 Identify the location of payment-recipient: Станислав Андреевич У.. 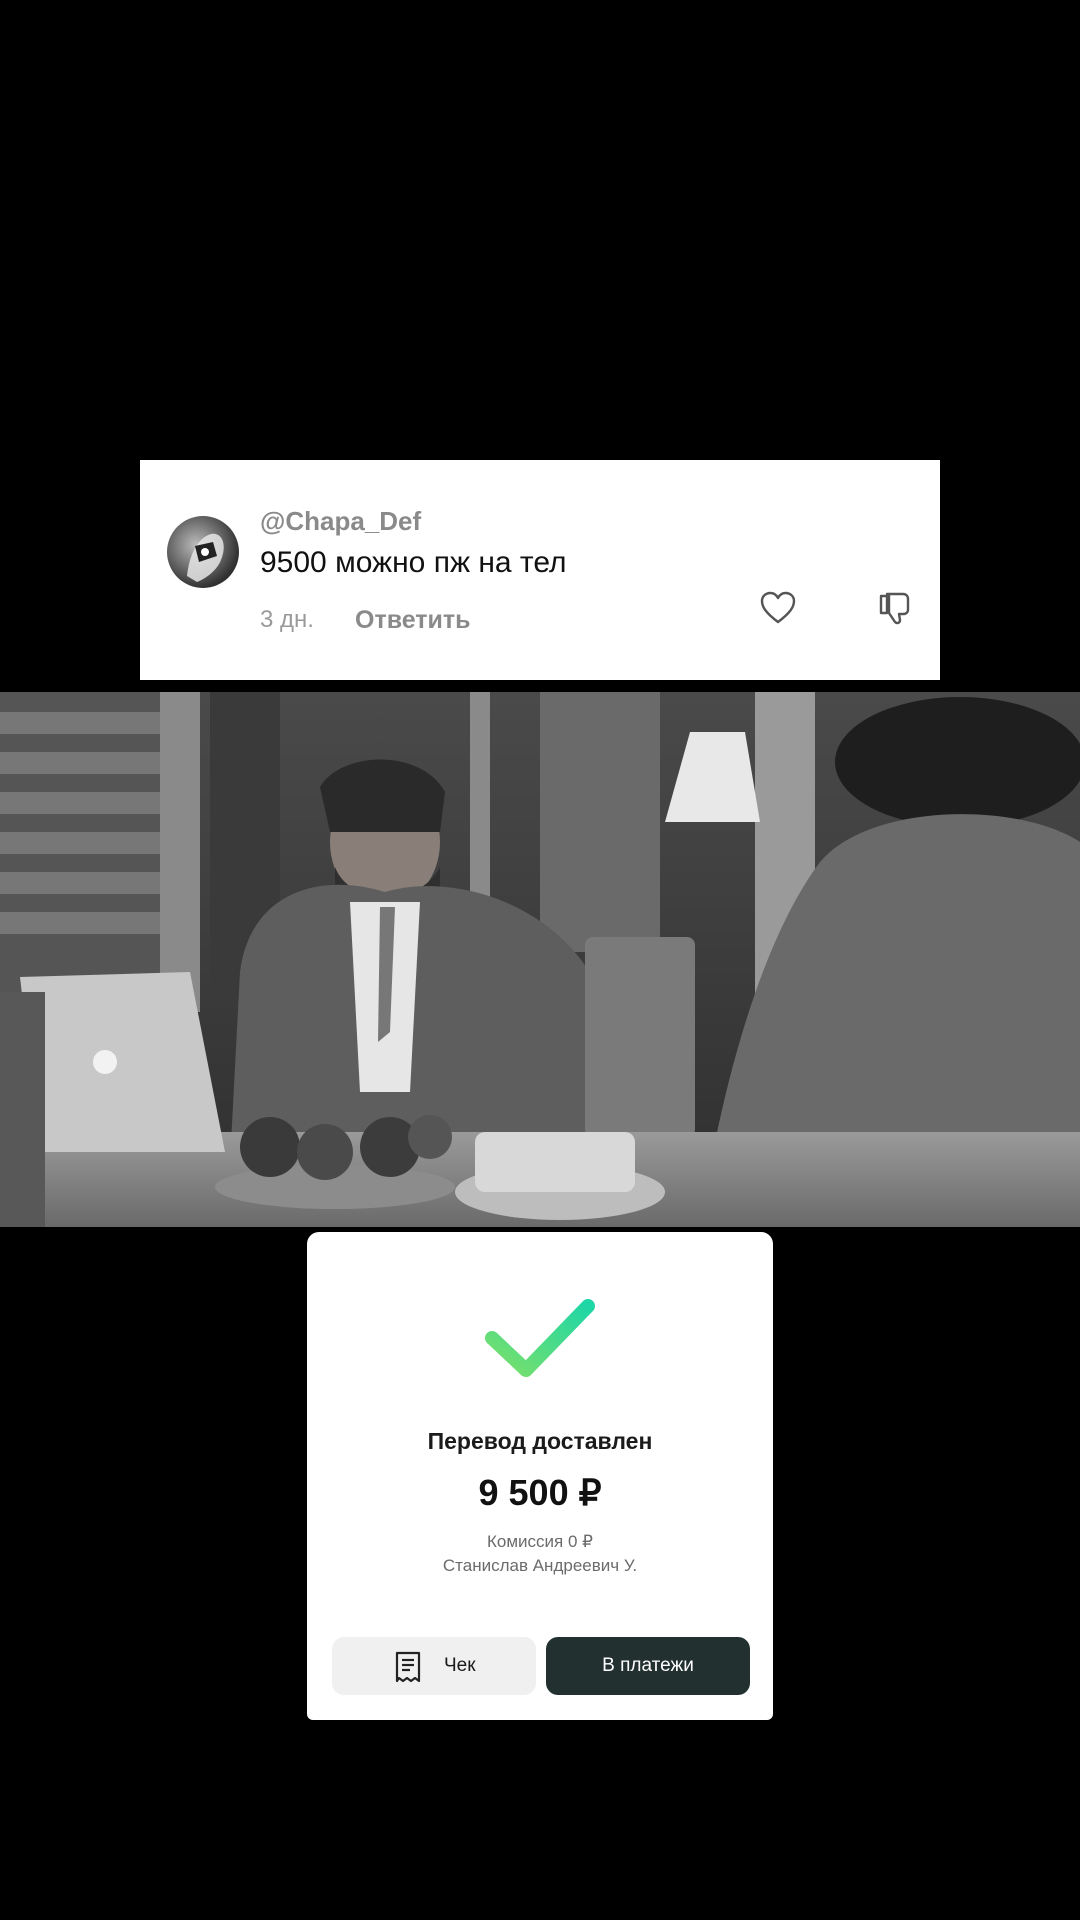
(540, 1565).